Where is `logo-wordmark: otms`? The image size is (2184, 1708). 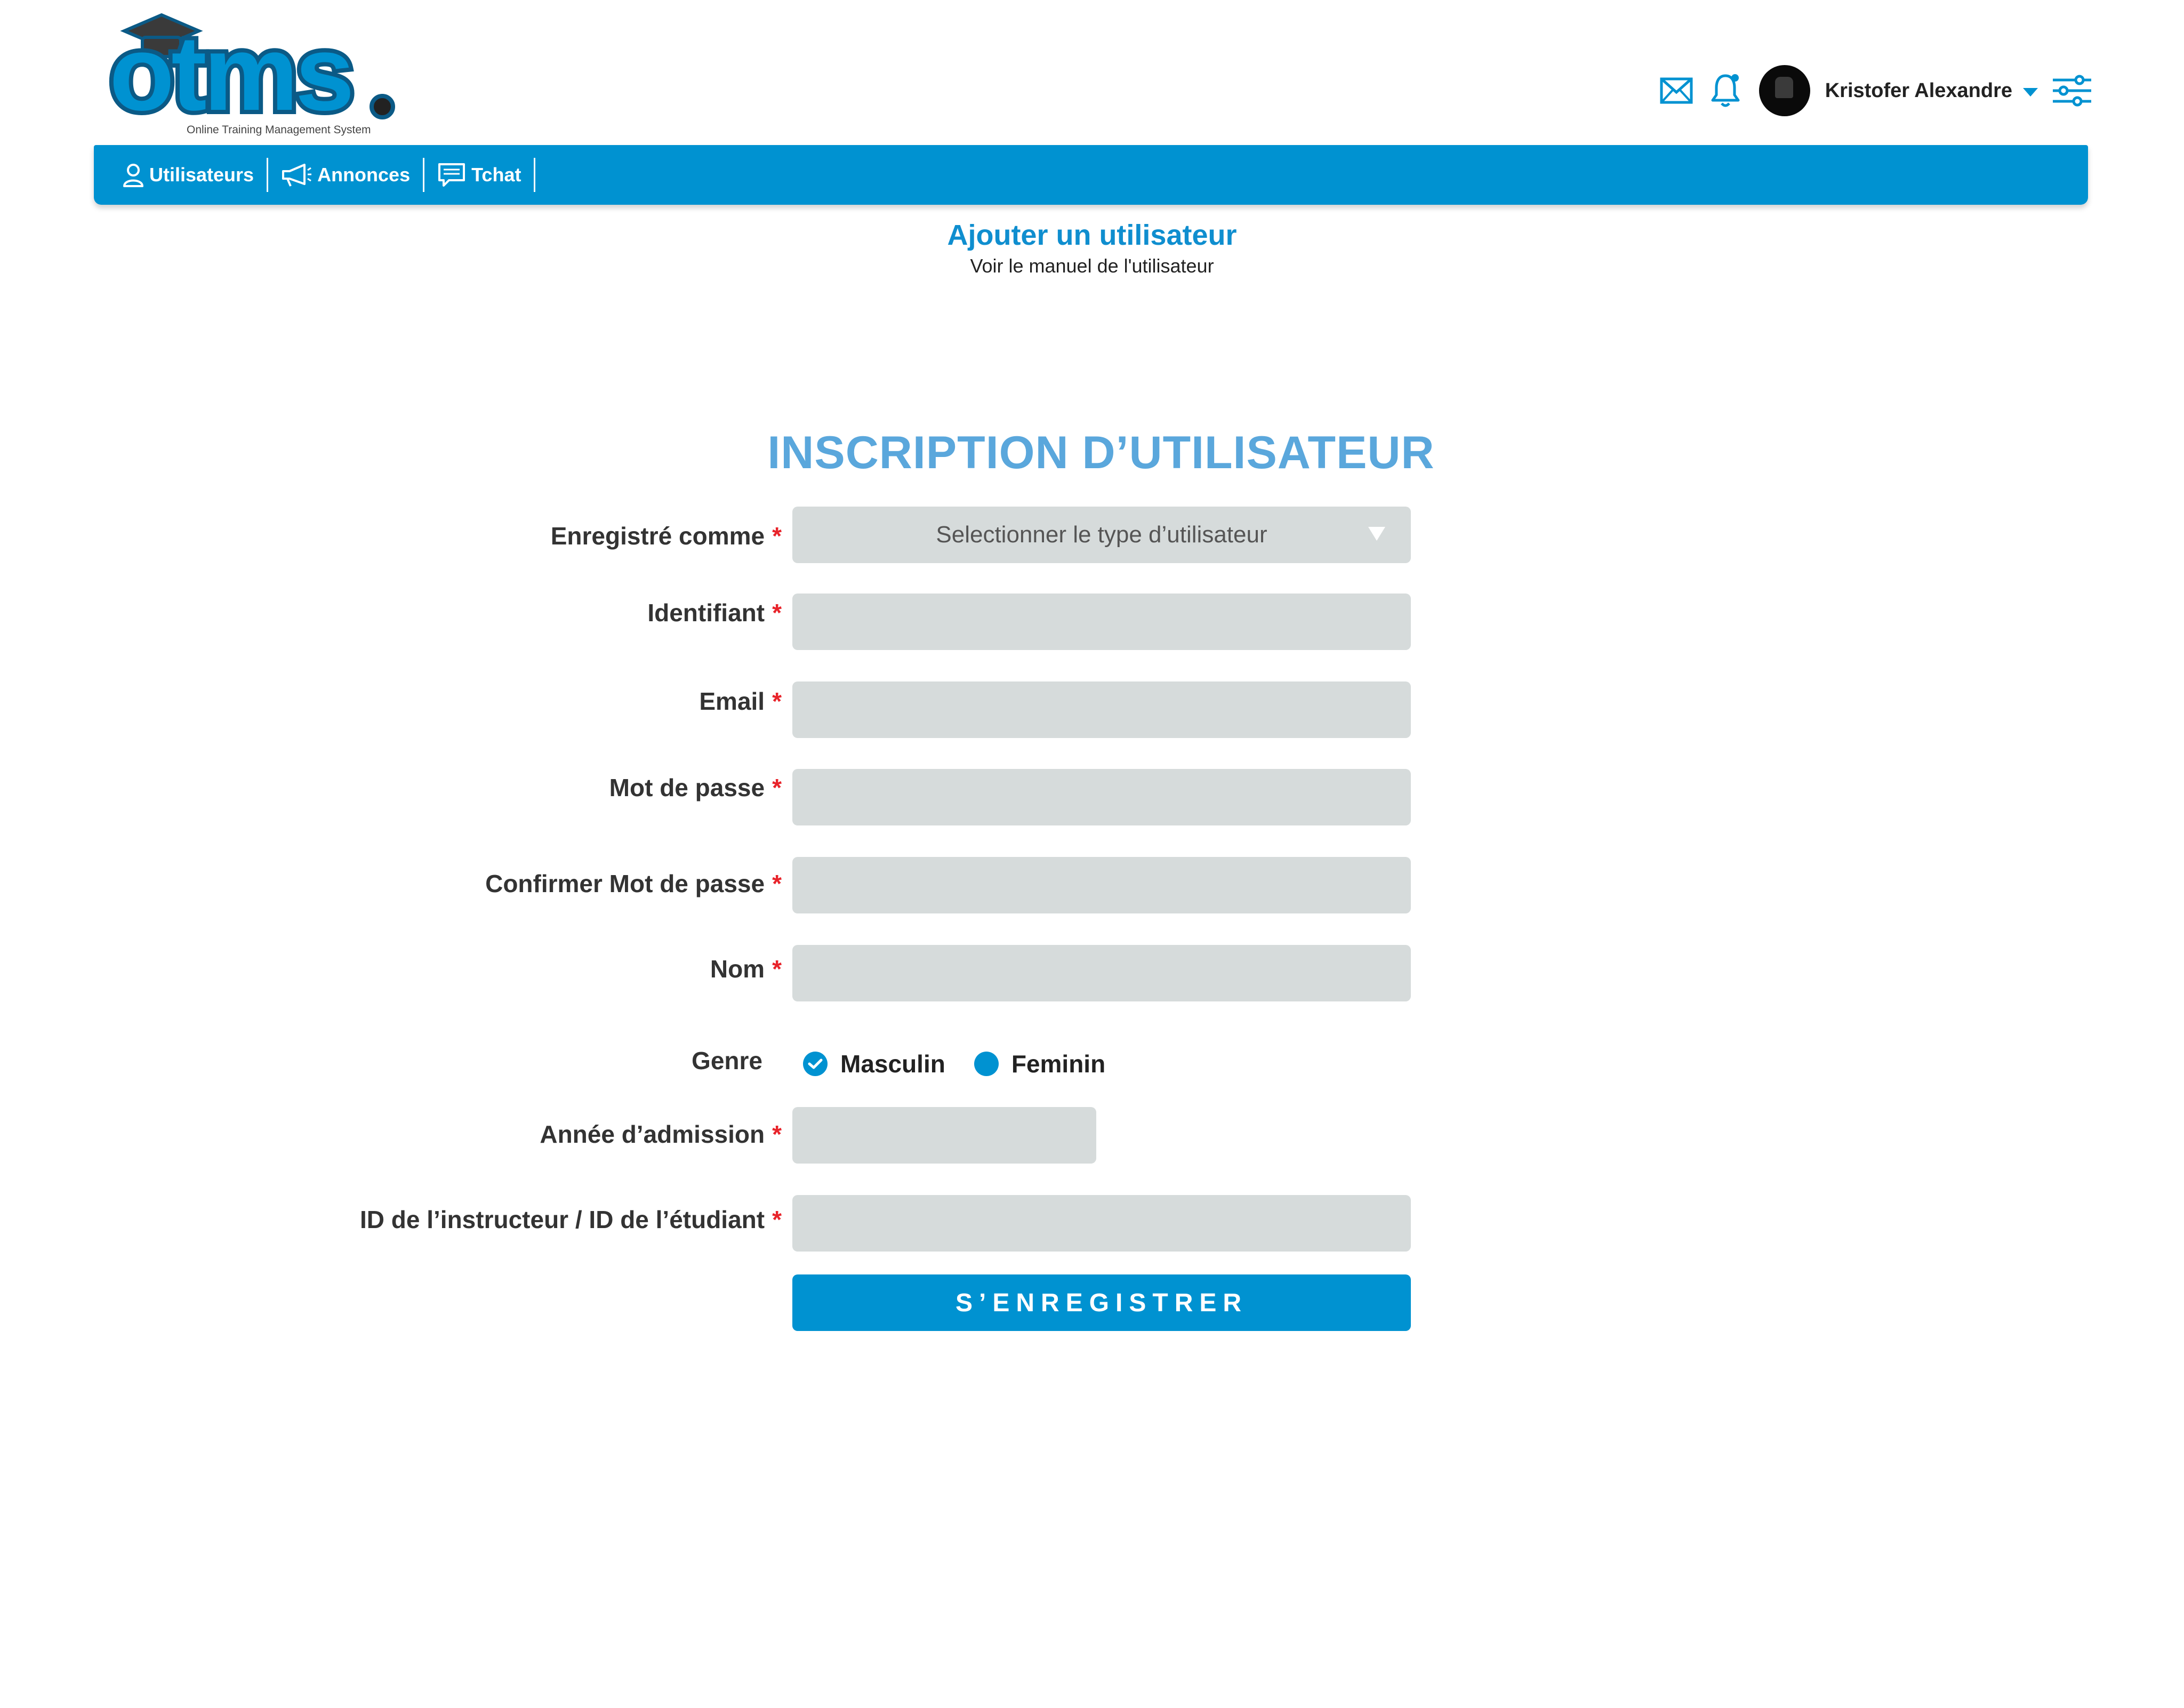 logo-wordmark: otms is located at coordinates (232, 73).